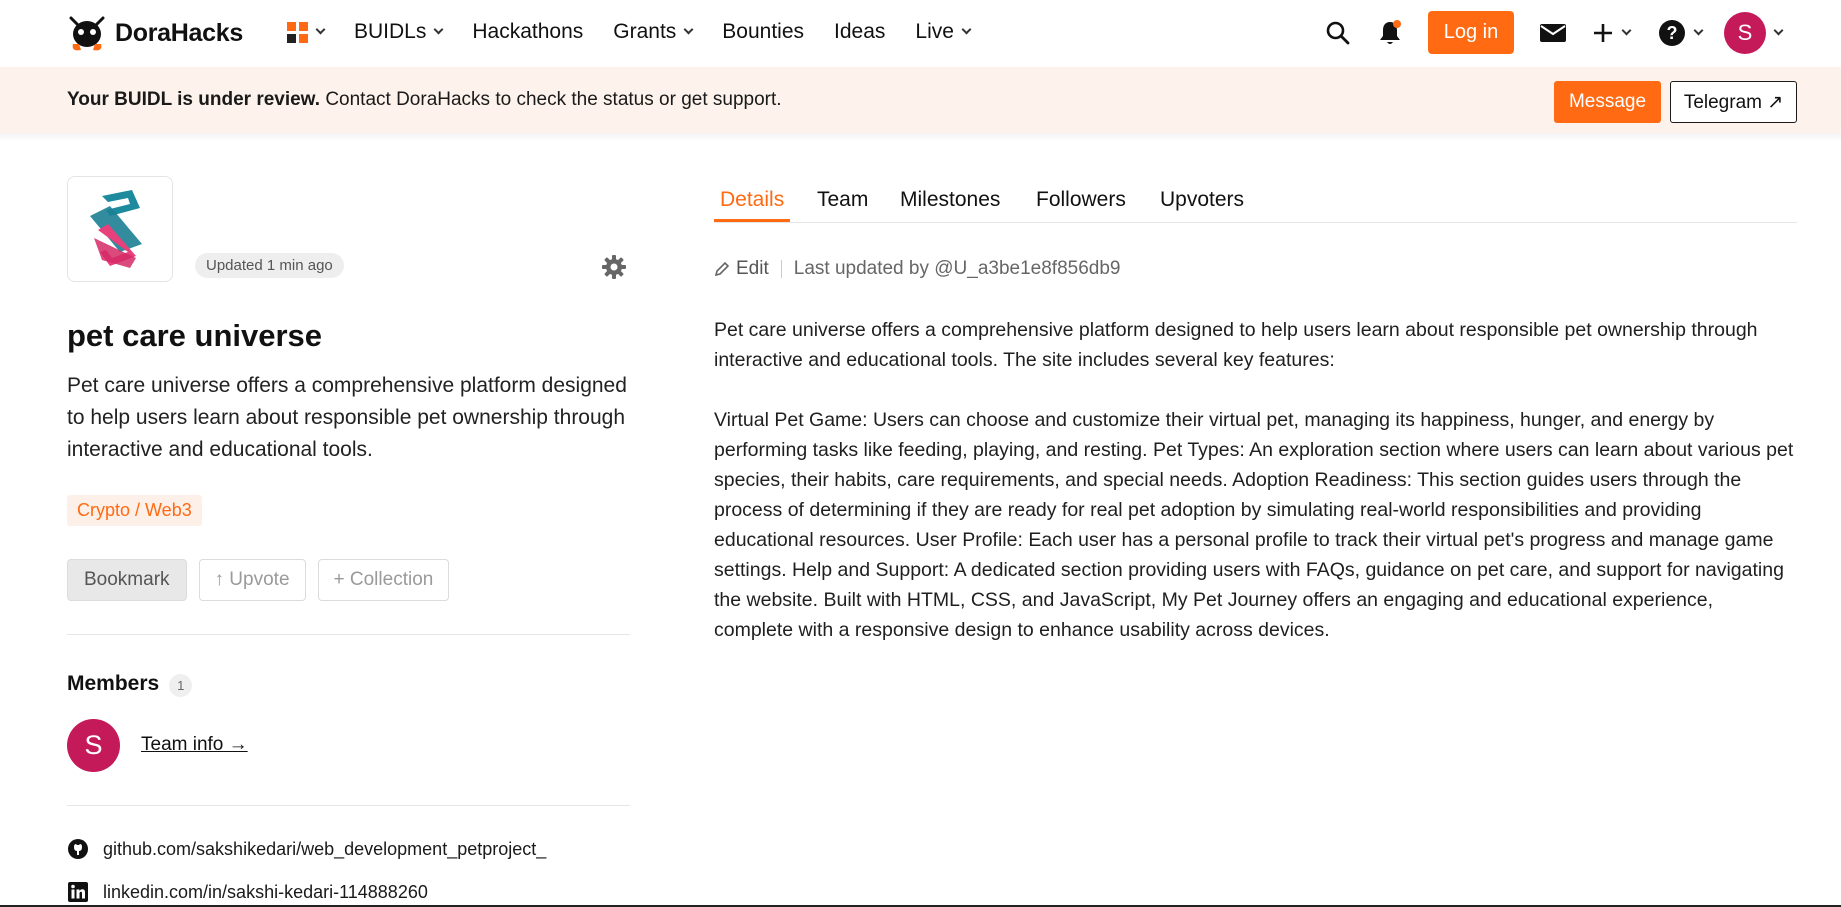 This screenshot has height=907, width=1841. Describe the element at coordinates (1733, 102) in the screenshot. I see `telegram-button: Telegram ↗` at that location.